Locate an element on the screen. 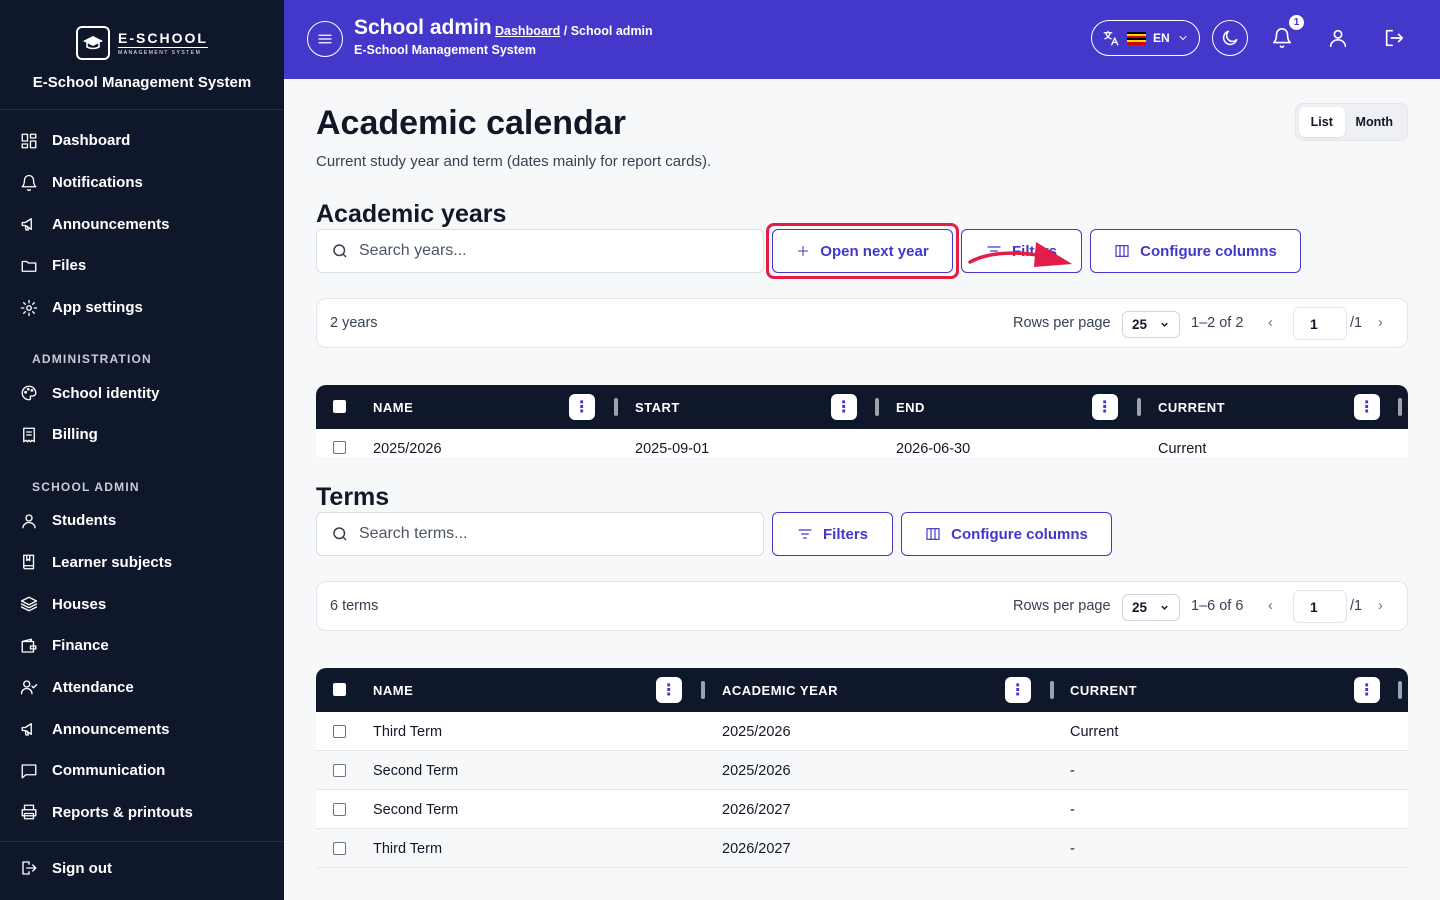  columns-icon is located at coordinates (933, 534).